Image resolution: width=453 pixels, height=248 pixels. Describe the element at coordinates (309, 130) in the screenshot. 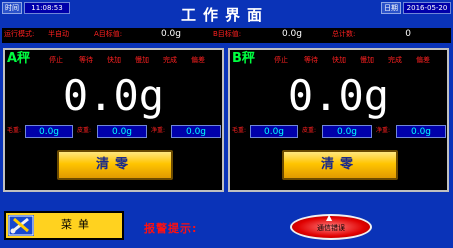

I see `scale-b-tare-label: 皮重:` at that location.